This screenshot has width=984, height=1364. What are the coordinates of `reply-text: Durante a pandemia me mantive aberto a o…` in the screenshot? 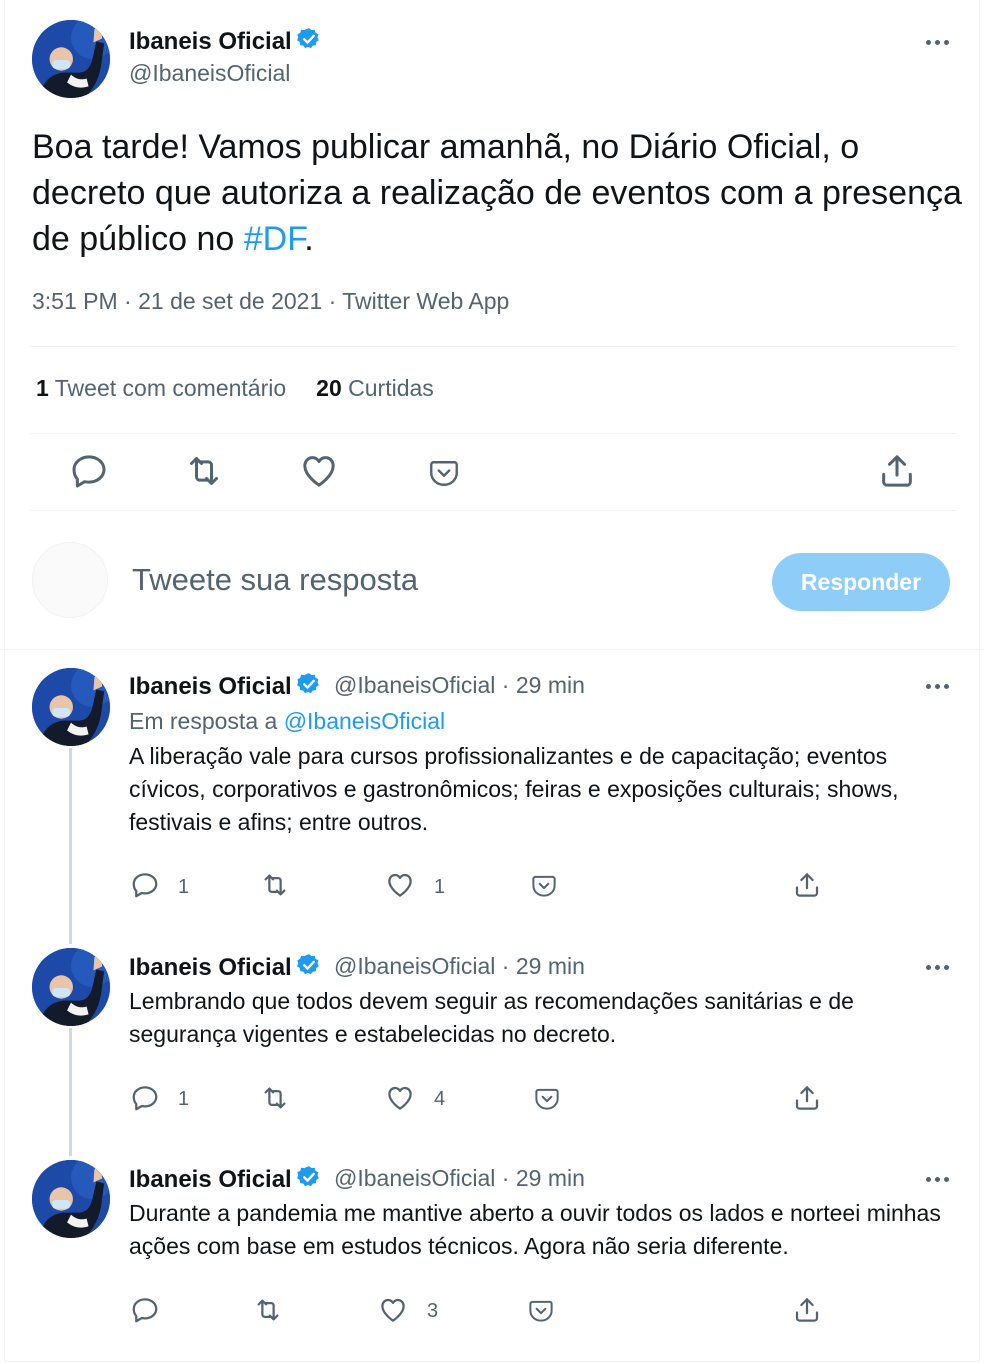 It's located at (535, 1229).